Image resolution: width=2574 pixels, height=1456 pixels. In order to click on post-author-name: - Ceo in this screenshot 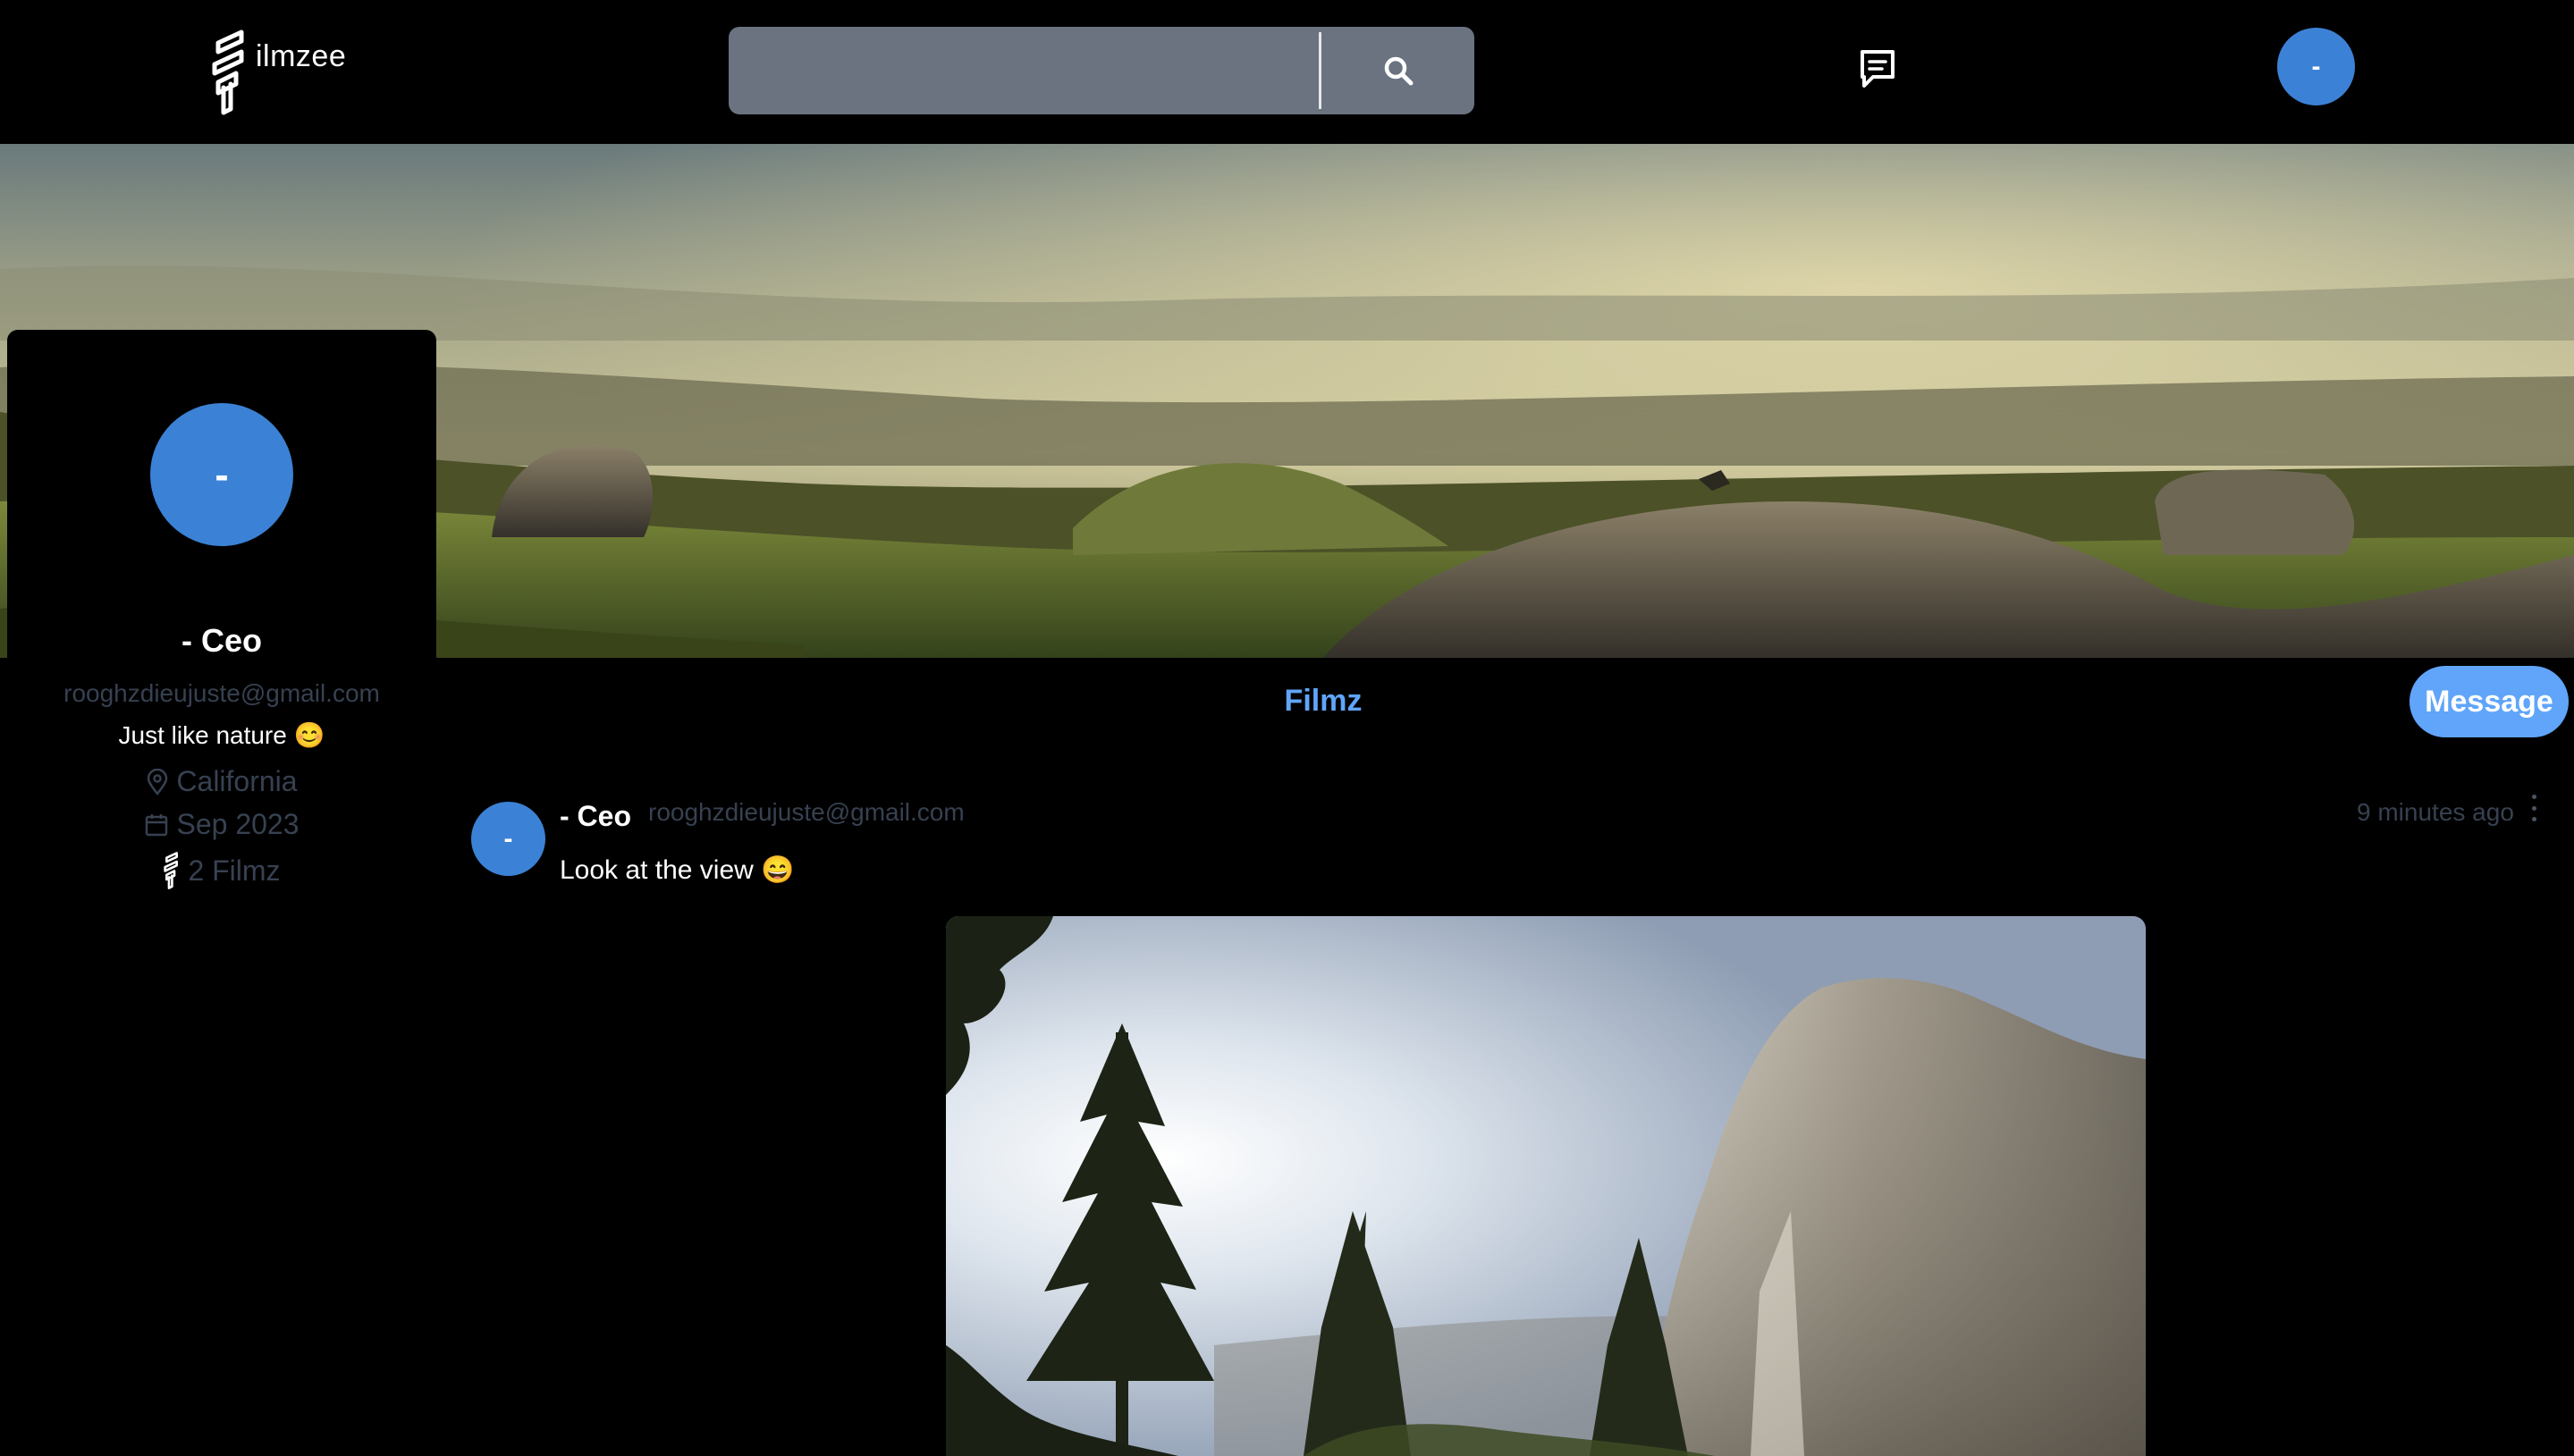, I will do `click(595, 816)`.